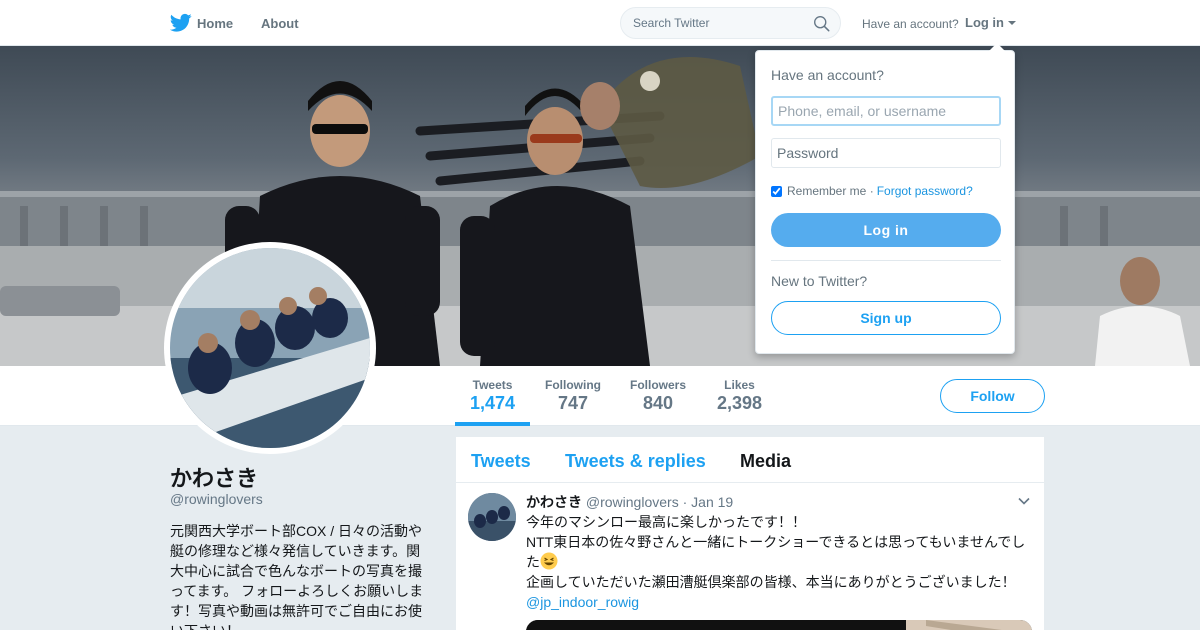 Image resolution: width=1200 pixels, height=630 pixels. I want to click on stat-label: Likes, so click(739, 385).